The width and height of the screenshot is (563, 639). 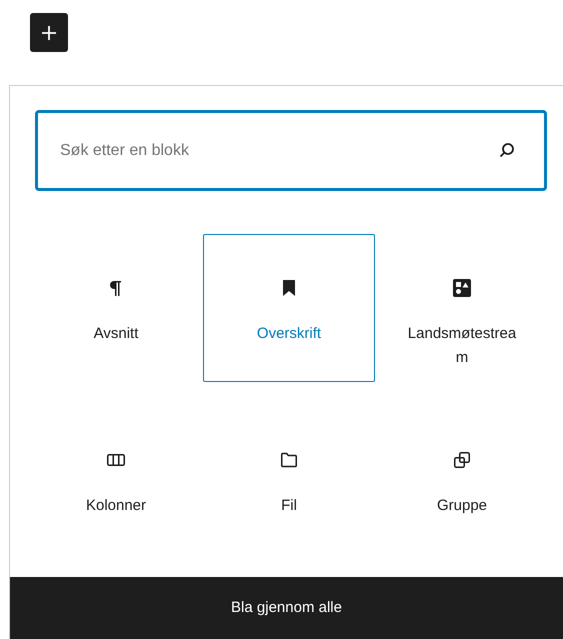 I want to click on block-item: Landsmøtestream, so click(x=462, y=308).